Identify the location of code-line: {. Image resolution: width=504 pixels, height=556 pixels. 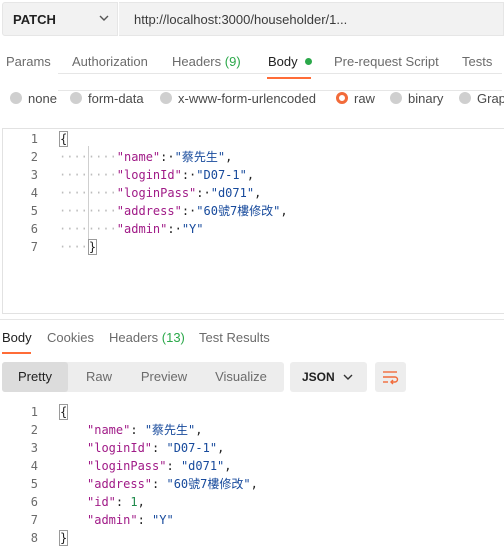
(64, 139).